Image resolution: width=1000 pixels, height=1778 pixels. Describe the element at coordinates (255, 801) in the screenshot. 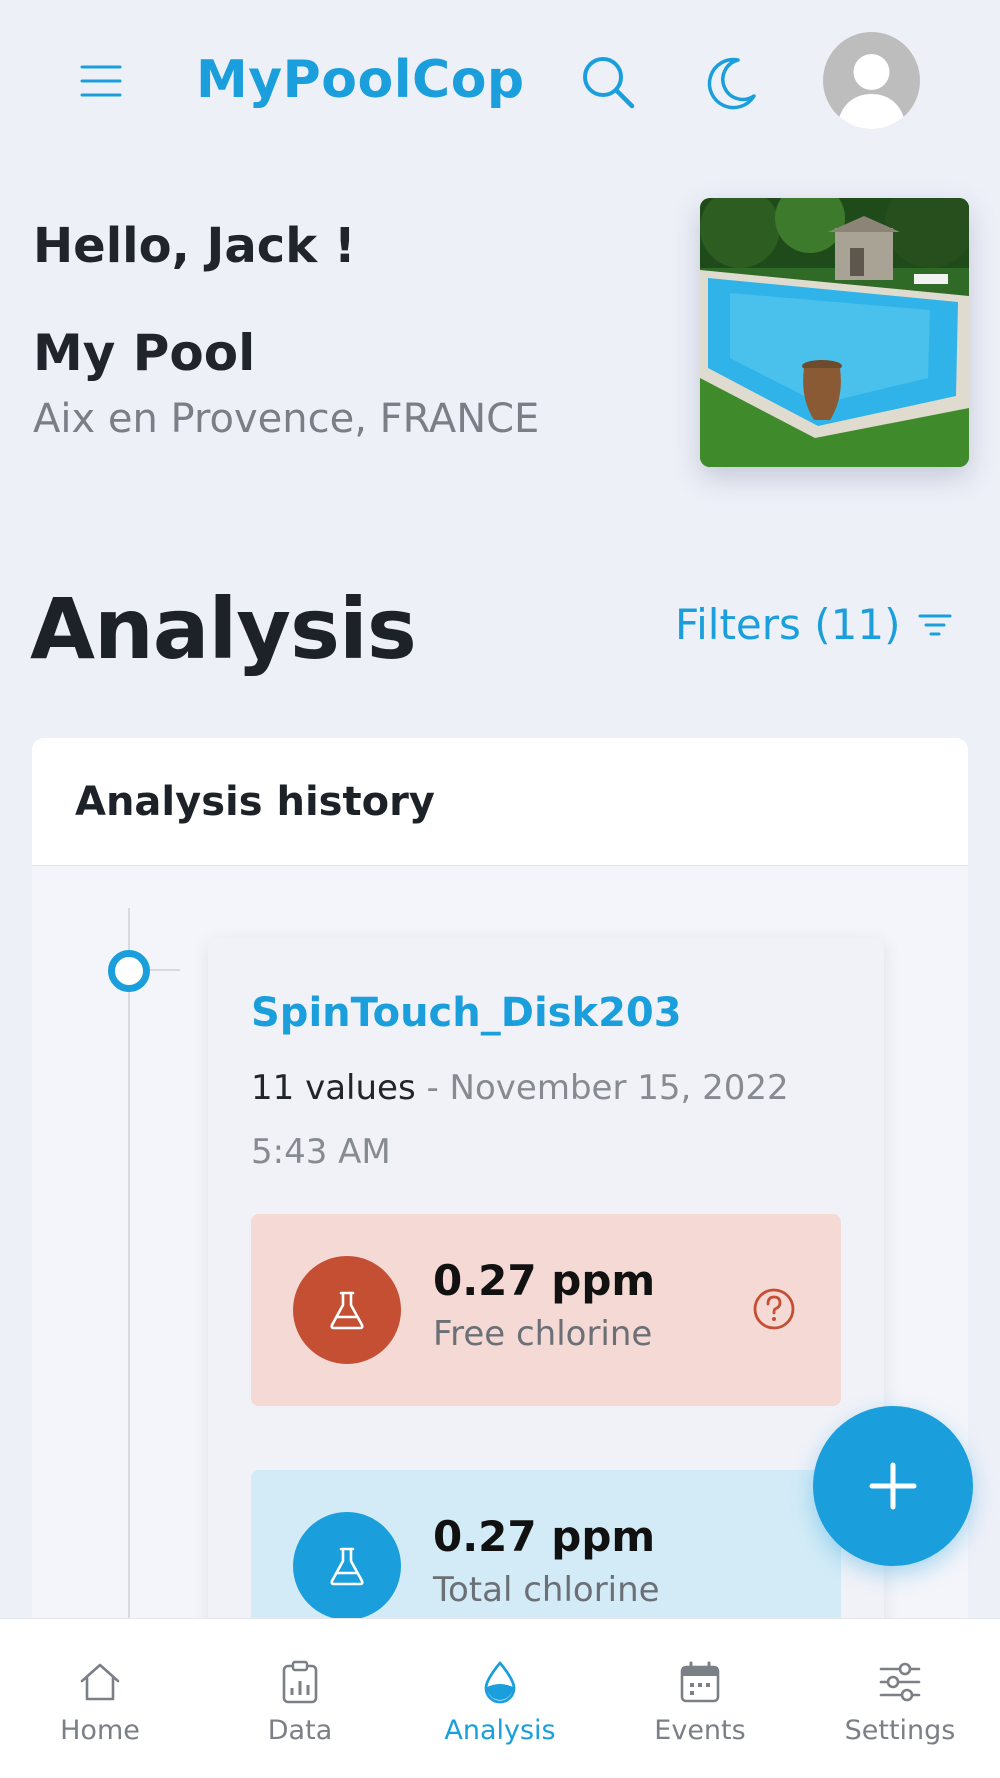

I see `card-title: Analysis history` at that location.